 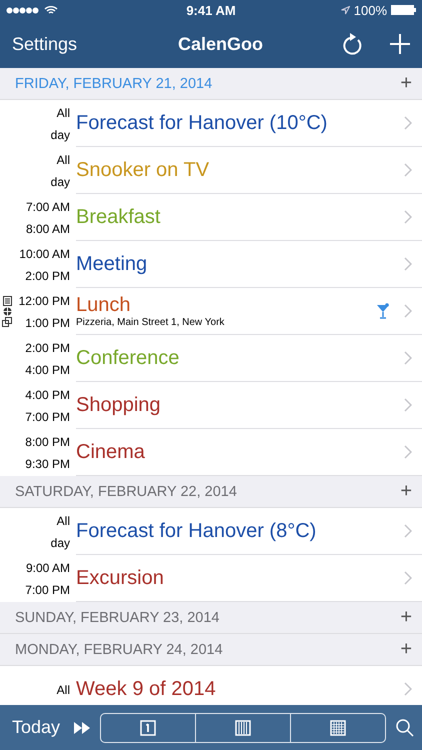 I want to click on event-row: Lunch Pizzeria, Main Street 1, New York, so click(x=249, y=311).